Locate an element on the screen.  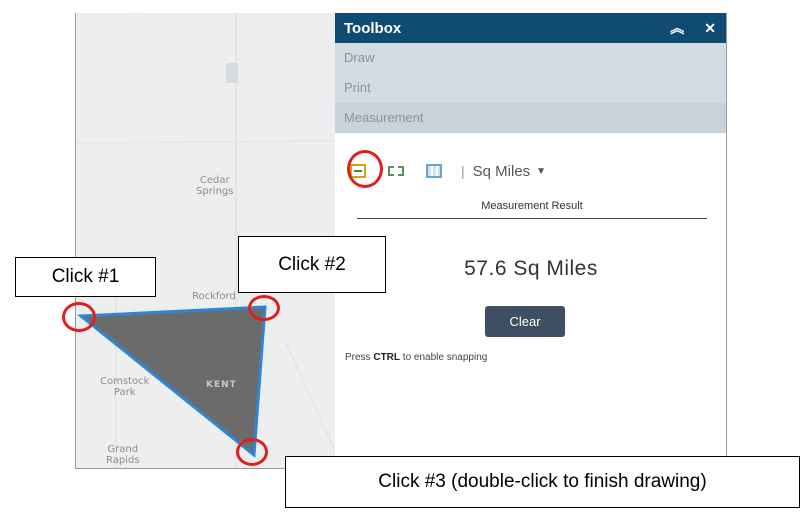
distance-measure-button is located at coordinates (396, 171).